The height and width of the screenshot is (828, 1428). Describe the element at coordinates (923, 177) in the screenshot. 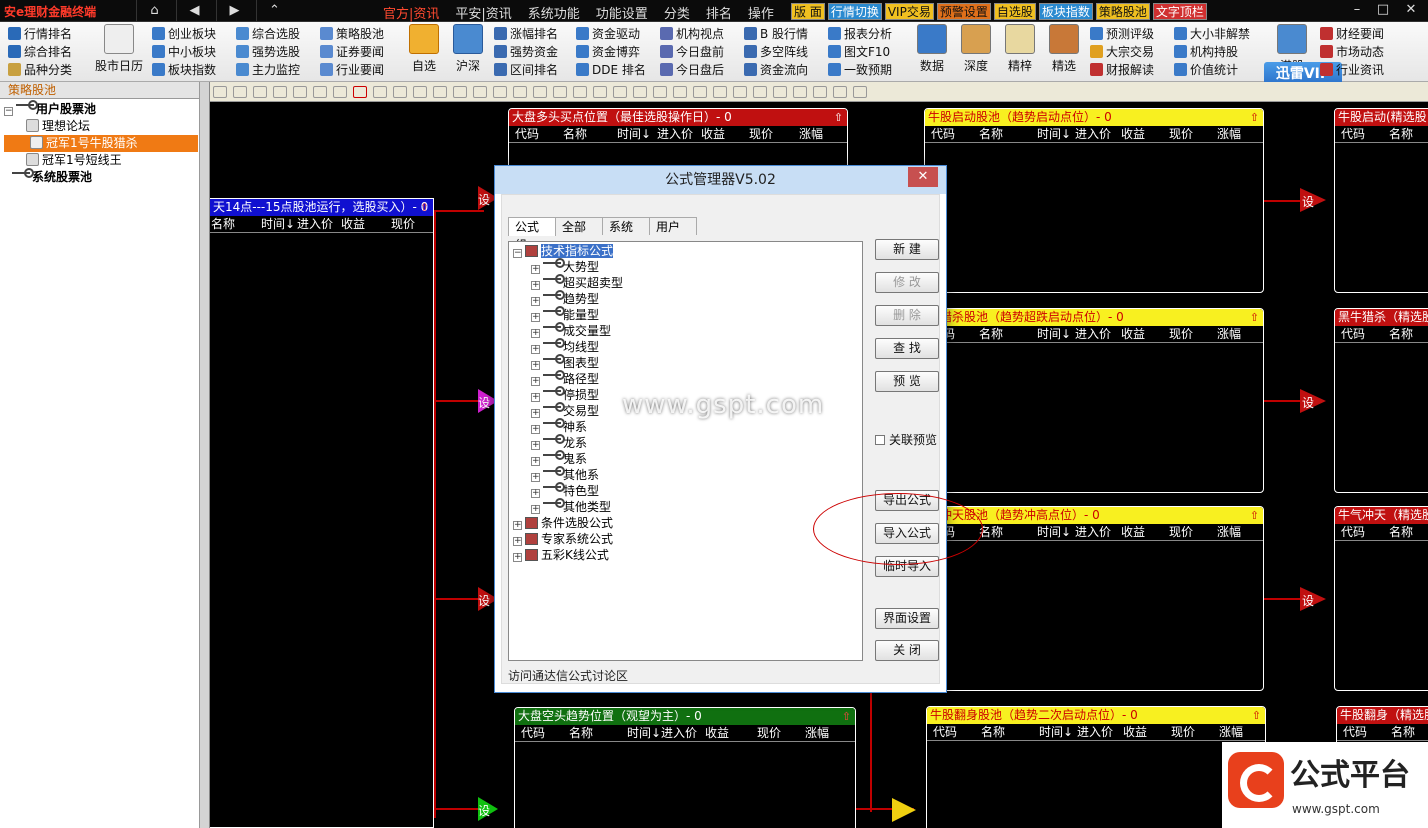

I see `dialog-close-button: ✕` at that location.